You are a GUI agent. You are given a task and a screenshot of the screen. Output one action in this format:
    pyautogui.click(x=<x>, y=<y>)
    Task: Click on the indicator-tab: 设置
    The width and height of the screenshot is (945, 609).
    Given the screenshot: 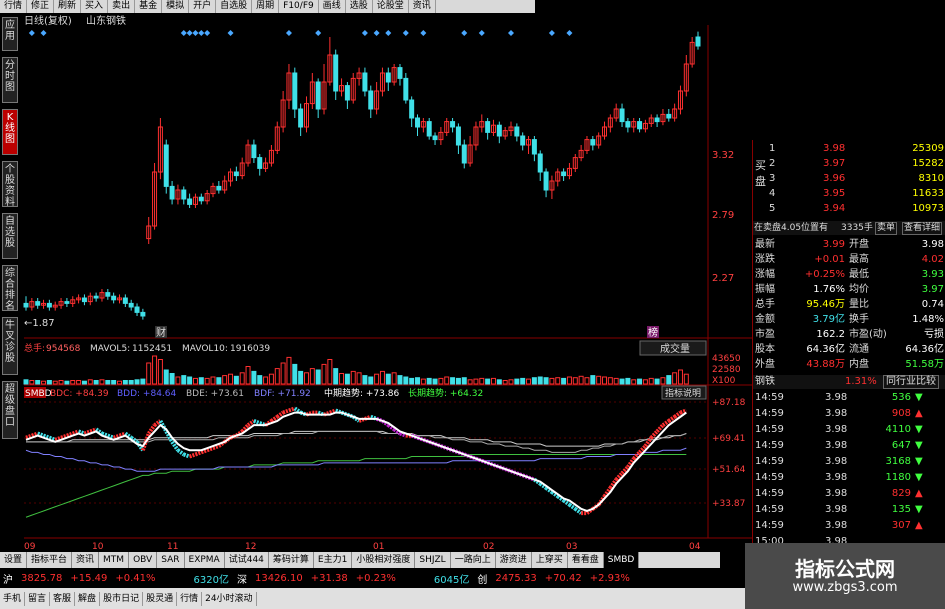 What is the action you would take?
    pyautogui.click(x=14, y=560)
    